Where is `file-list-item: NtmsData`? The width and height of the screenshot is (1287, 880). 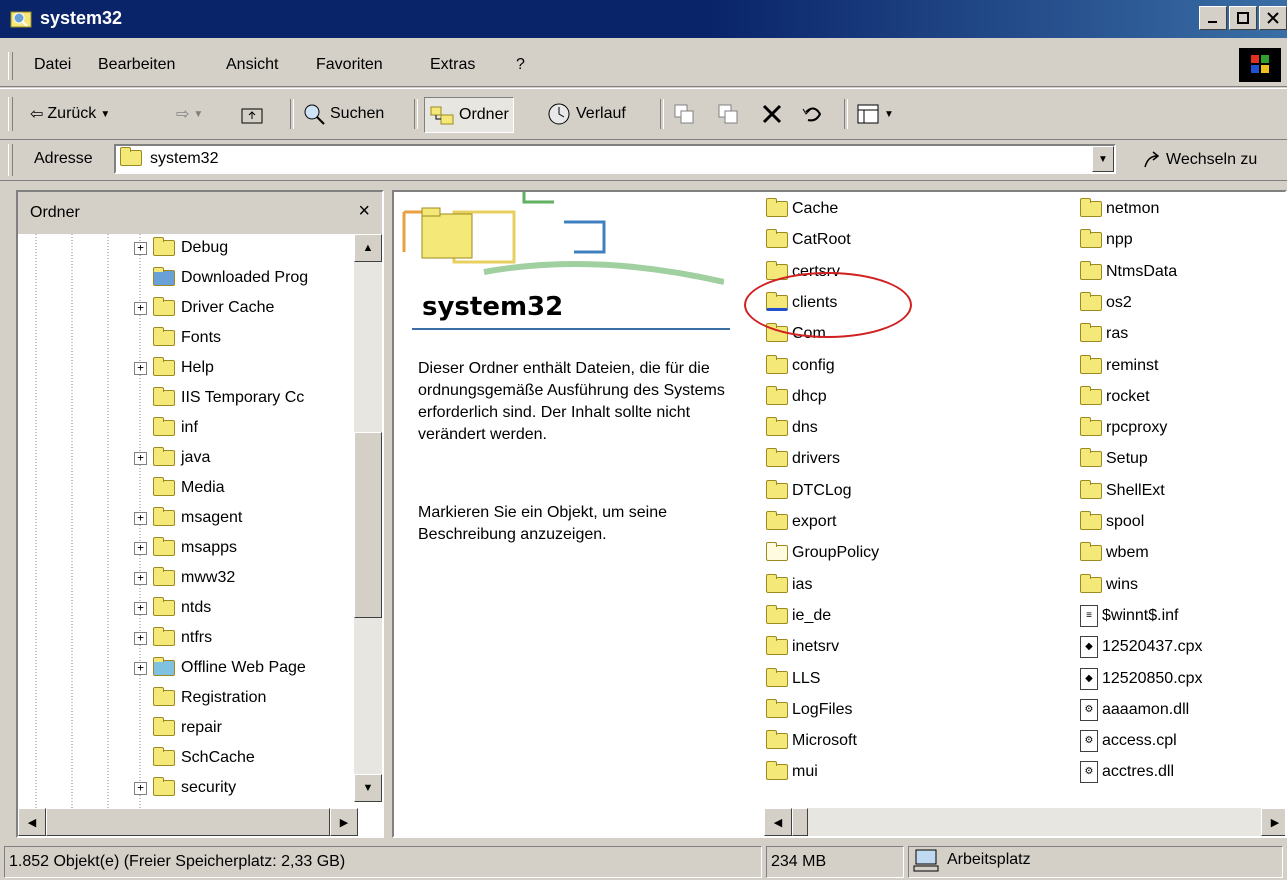
file-list-item: NtmsData is located at coordinates (1128, 272).